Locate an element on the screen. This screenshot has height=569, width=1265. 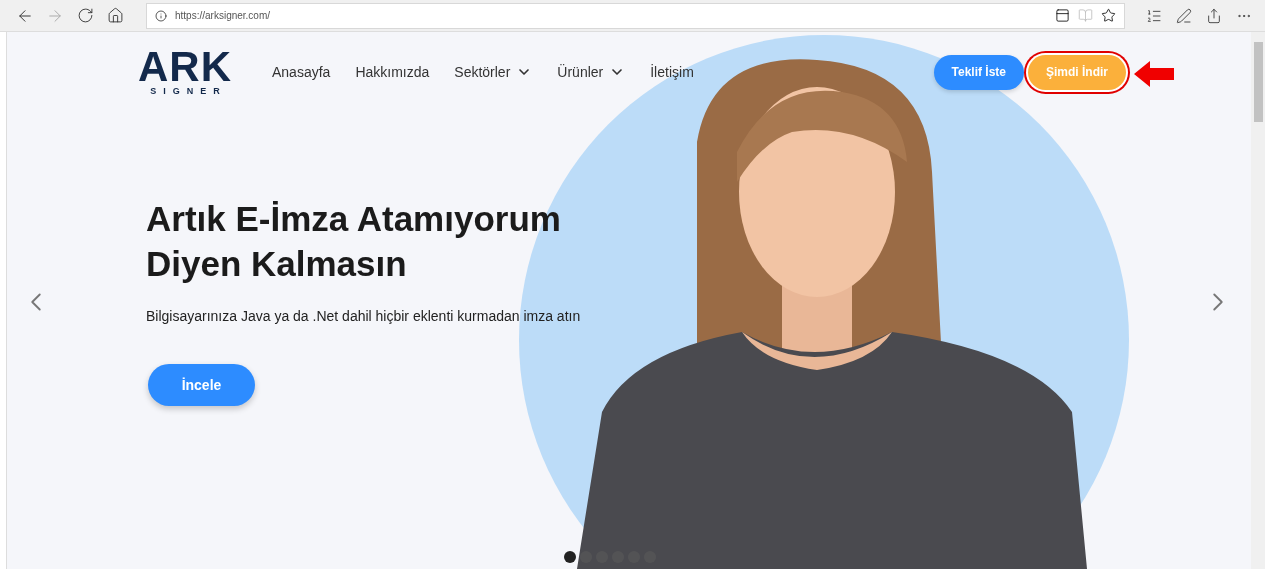
info-icon is located at coordinates (161, 15).